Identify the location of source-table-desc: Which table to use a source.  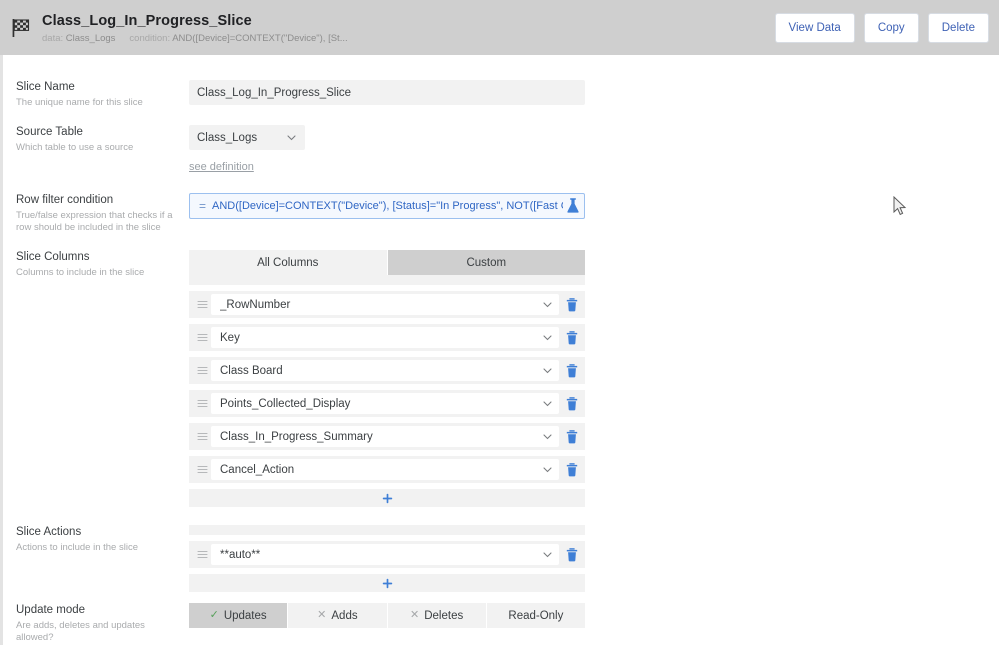
(75, 147).